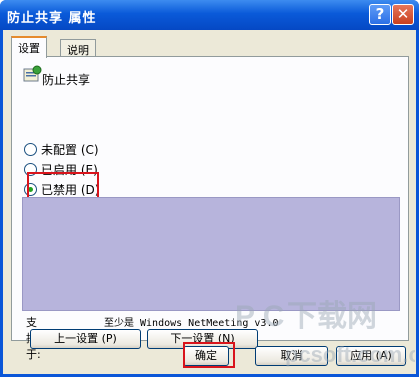 Image resolution: width=419 pixels, height=377 pixels. I want to click on policy-name: 防止共享, so click(66, 80).